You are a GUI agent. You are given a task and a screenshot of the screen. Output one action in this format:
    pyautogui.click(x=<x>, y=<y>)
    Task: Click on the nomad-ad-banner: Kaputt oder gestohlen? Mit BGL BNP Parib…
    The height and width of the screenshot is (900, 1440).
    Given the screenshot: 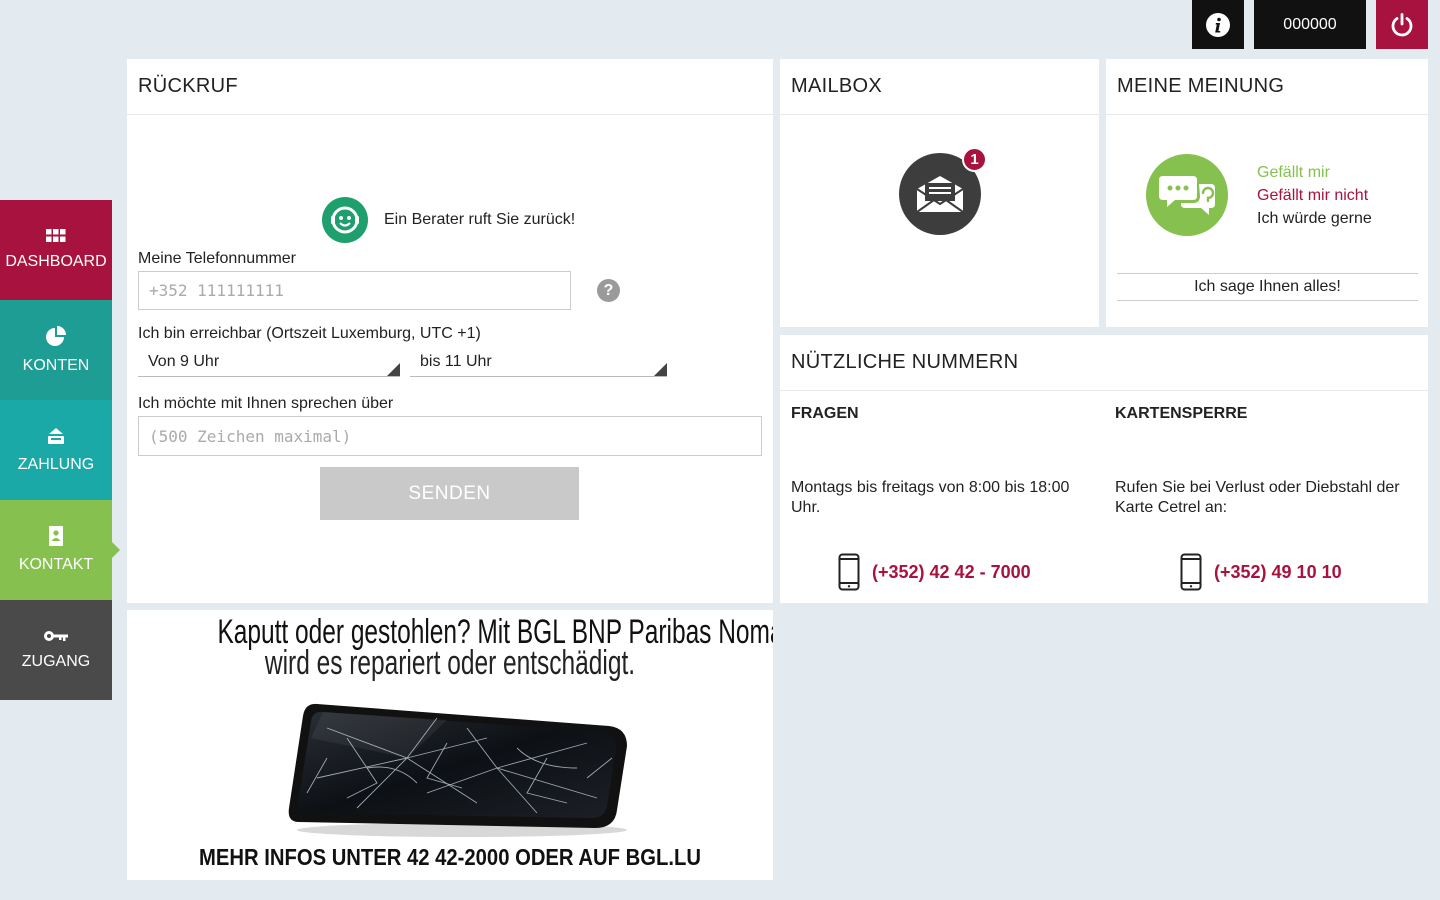 What is the action you would take?
    pyautogui.click(x=450, y=745)
    